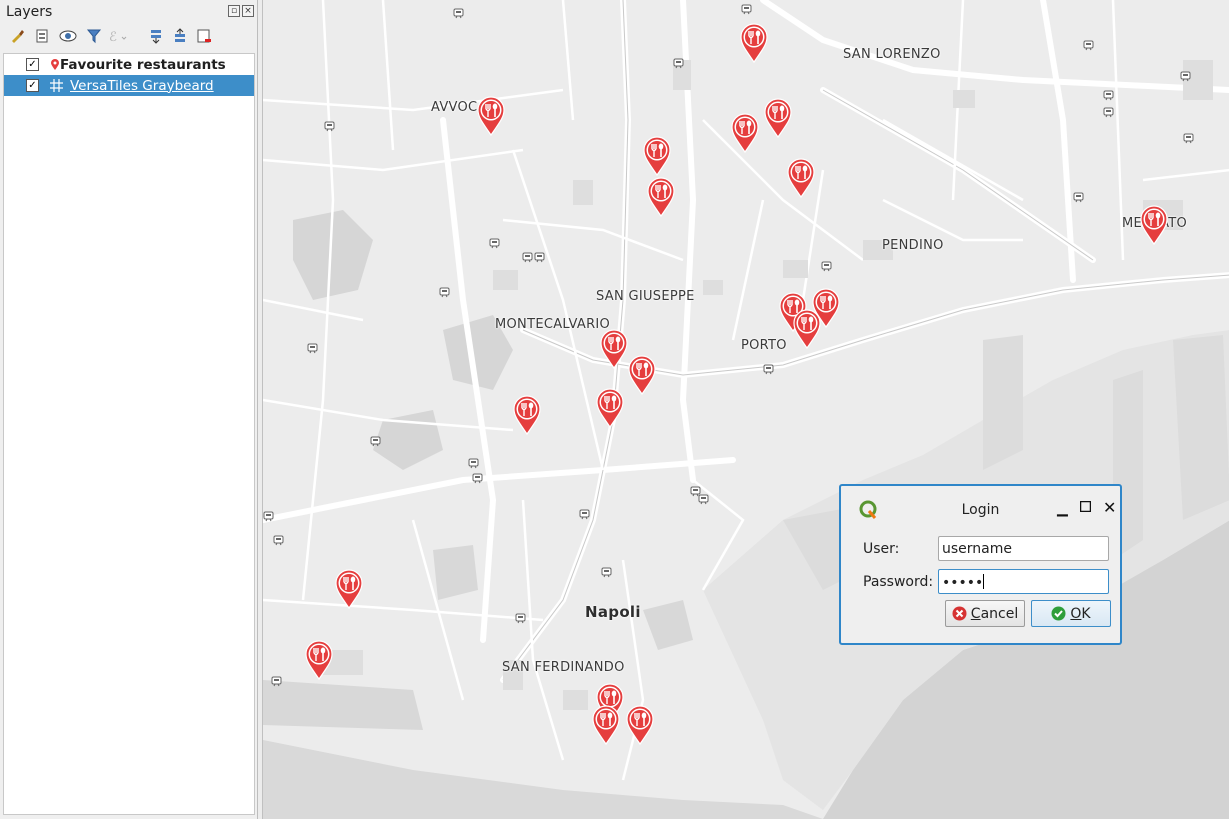  What do you see at coordinates (959, 613) in the screenshot?
I see `cancel-icon` at bounding box center [959, 613].